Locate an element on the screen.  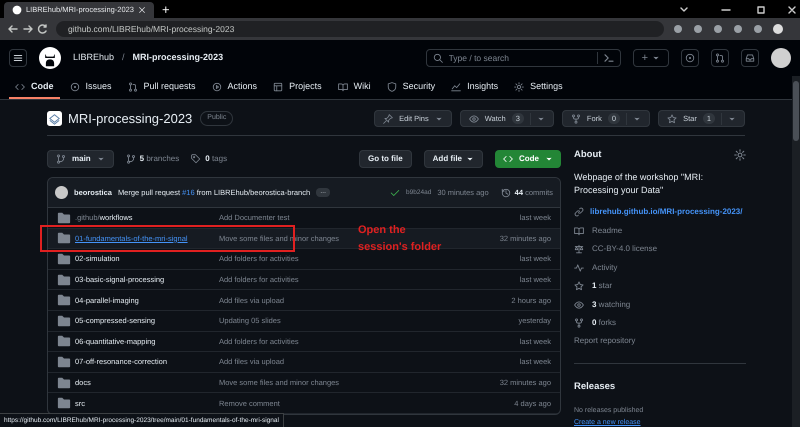
repo-link: MRI-processing-2023 is located at coordinates (178, 58).